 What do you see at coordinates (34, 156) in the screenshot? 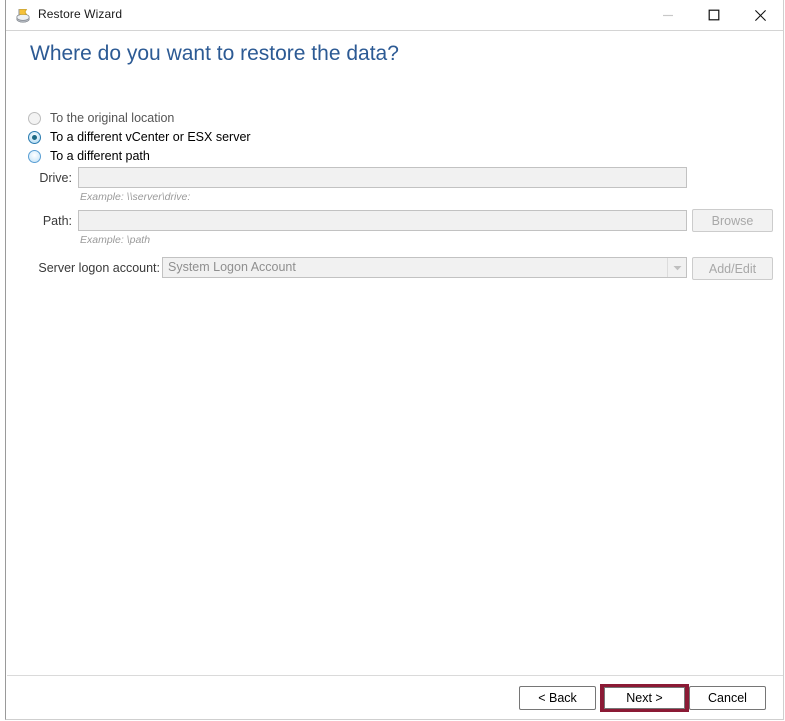
I see `radio-indicator-path` at bounding box center [34, 156].